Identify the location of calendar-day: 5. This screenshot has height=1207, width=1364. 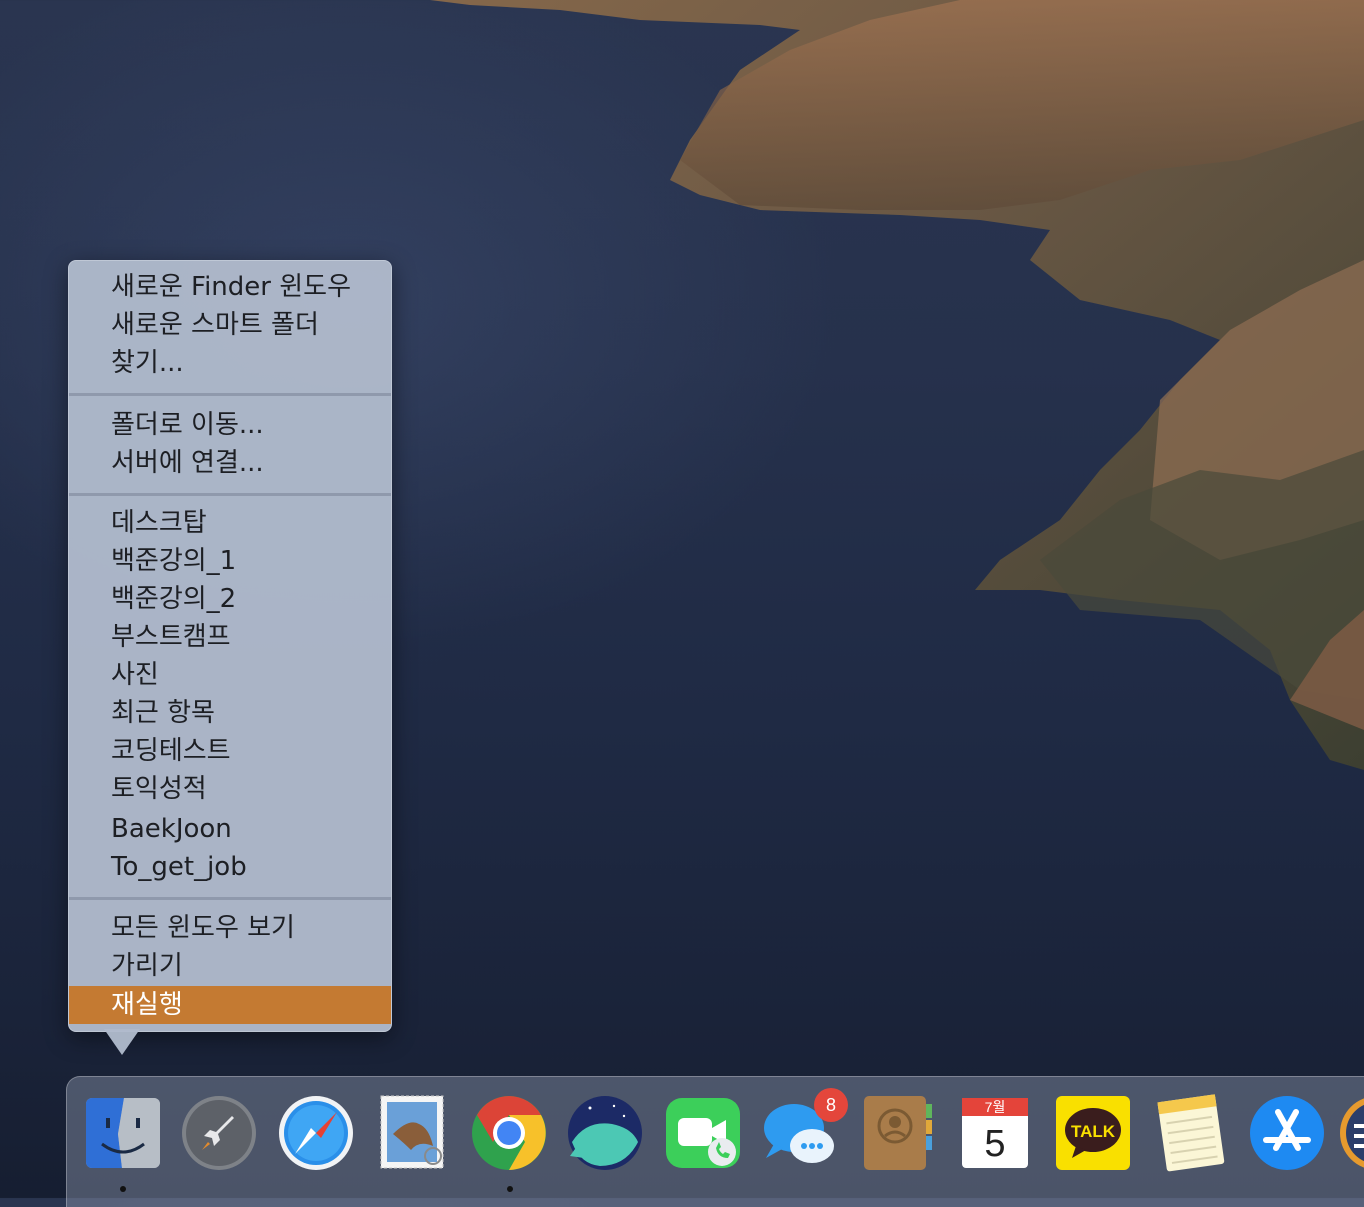
(994, 1144).